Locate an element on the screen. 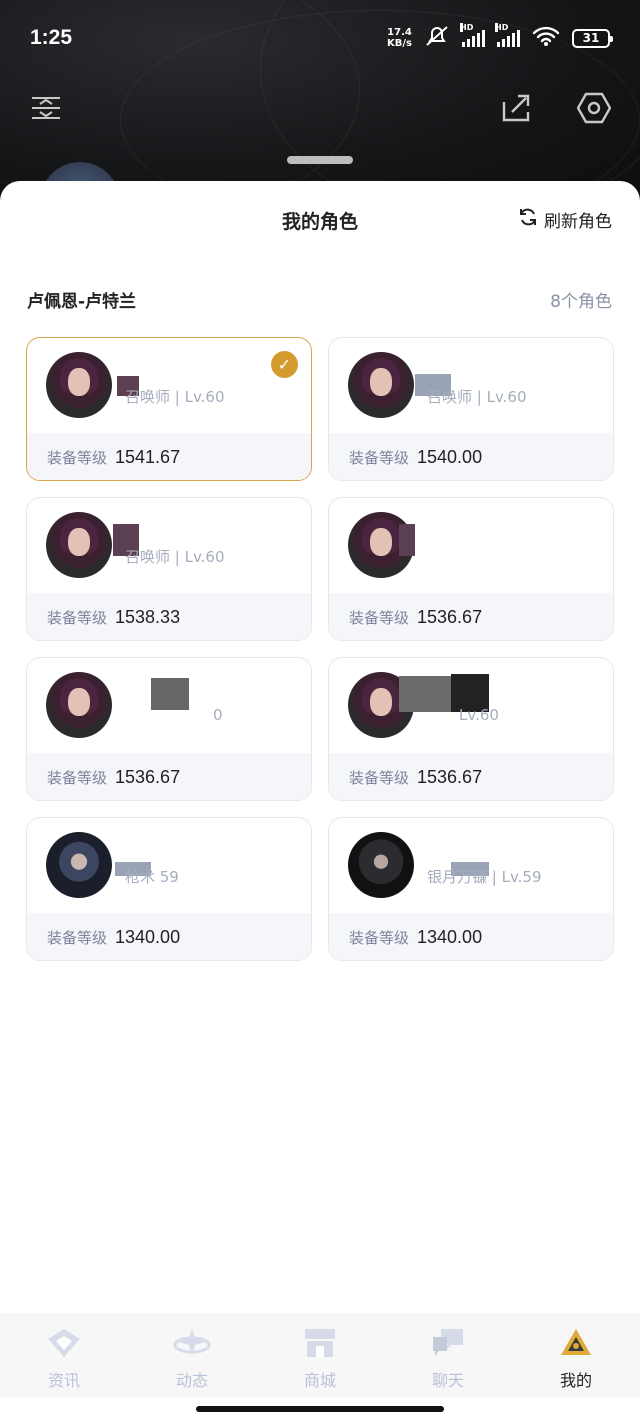 This screenshot has height=1422, width=640. home-indicator is located at coordinates (320, 1409).